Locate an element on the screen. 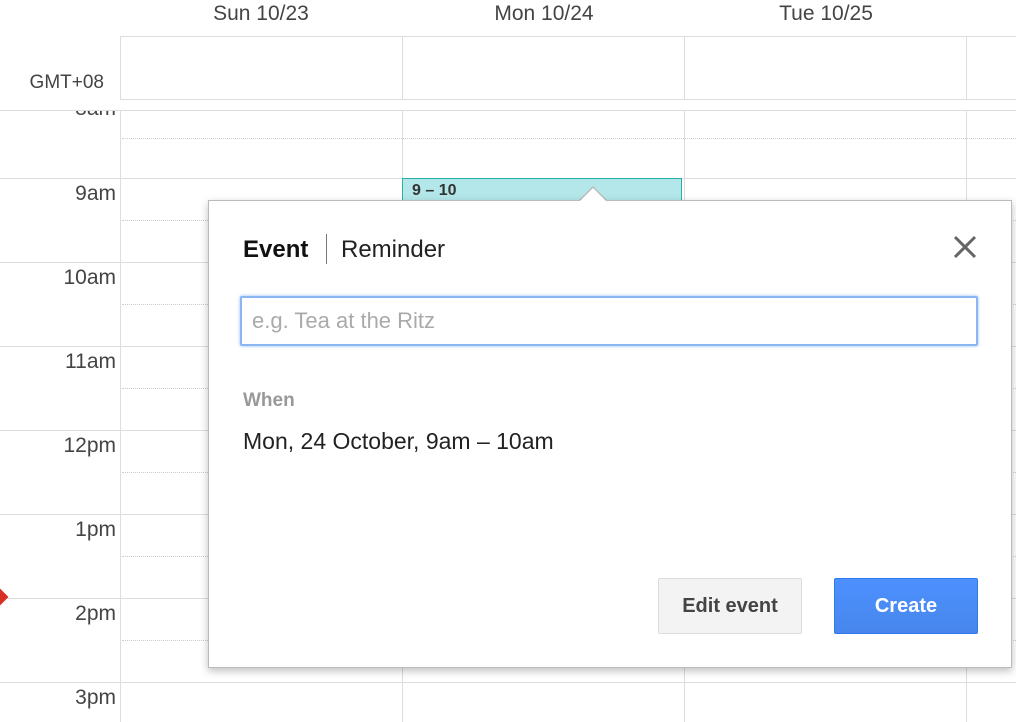 Image resolution: width=1016 pixels, height=722 pixels. day-header-tue: Tue 10/25 is located at coordinates (826, 15).